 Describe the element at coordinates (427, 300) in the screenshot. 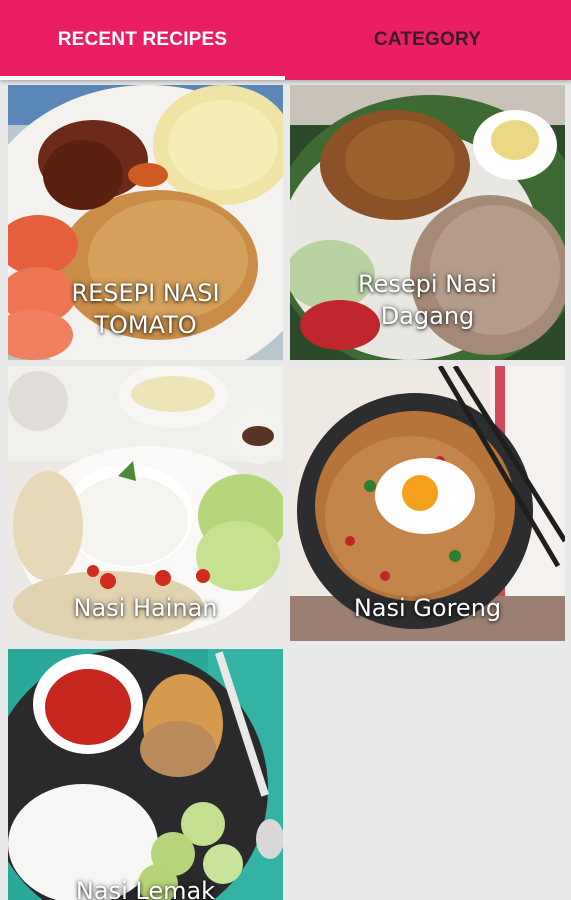

I see `recipe-title: Resepi Nasi Dagang` at that location.